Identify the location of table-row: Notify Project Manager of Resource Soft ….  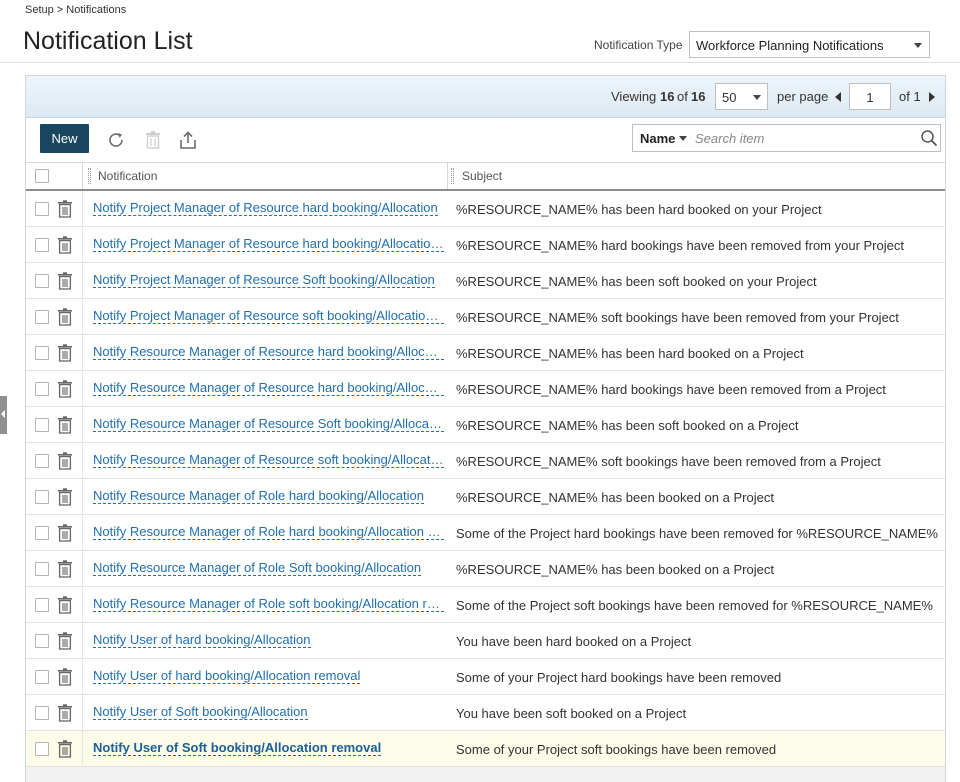
(485, 281).